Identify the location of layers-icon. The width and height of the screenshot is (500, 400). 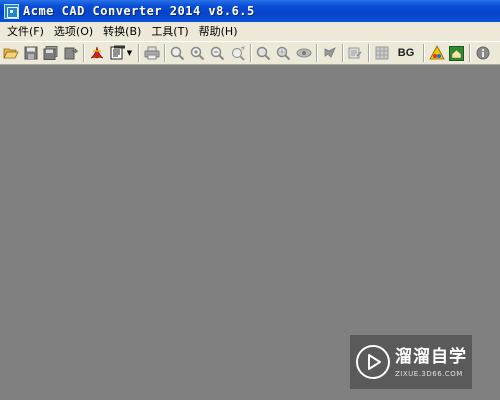
(330, 52).